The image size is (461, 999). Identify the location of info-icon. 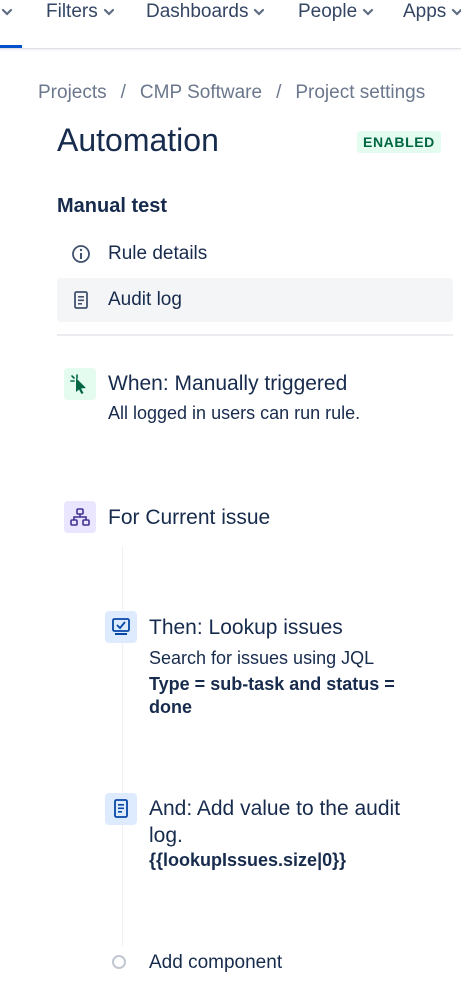
(81, 254).